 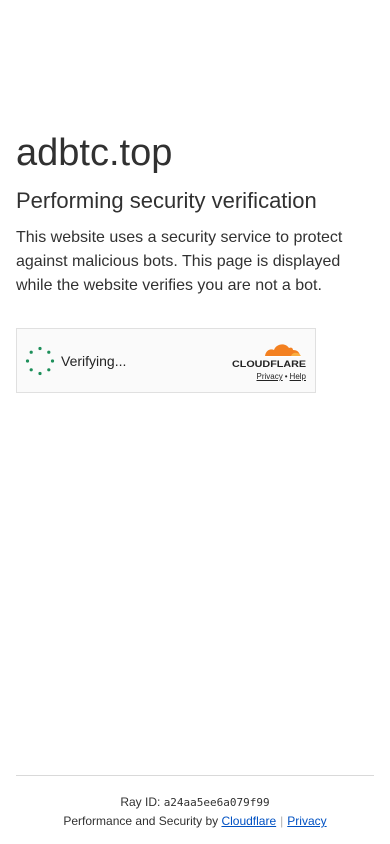 What do you see at coordinates (166, 360) in the screenshot?
I see `turnstile-widget: Verifying... CLOUDFLARE Privacy • Help` at bounding box center [166, 360].